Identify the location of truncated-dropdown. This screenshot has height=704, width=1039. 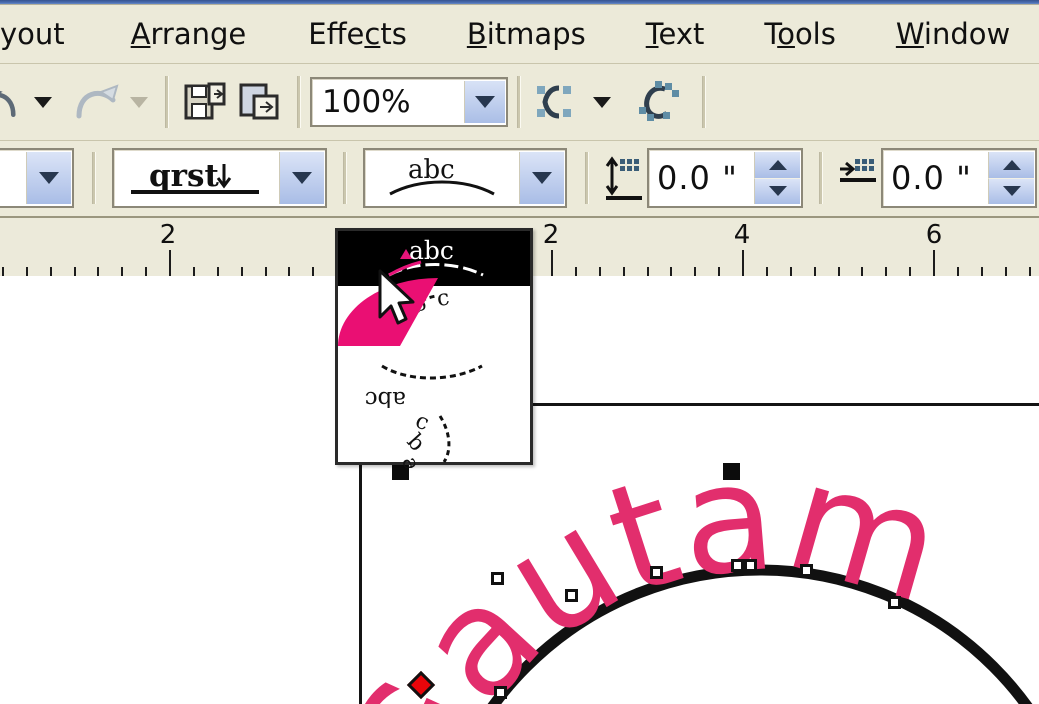
(37, 178).